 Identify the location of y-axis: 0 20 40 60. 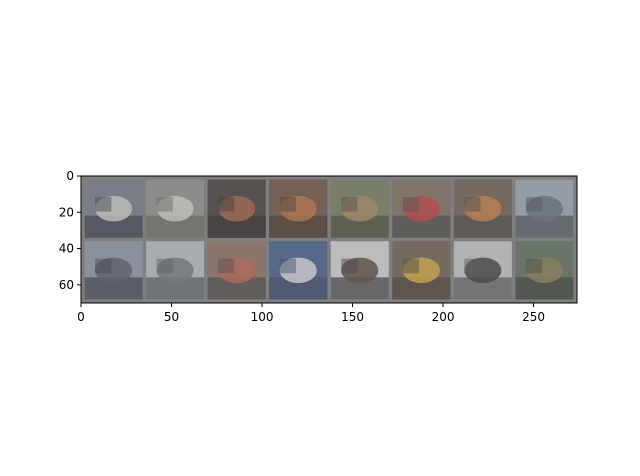
(70, 230).